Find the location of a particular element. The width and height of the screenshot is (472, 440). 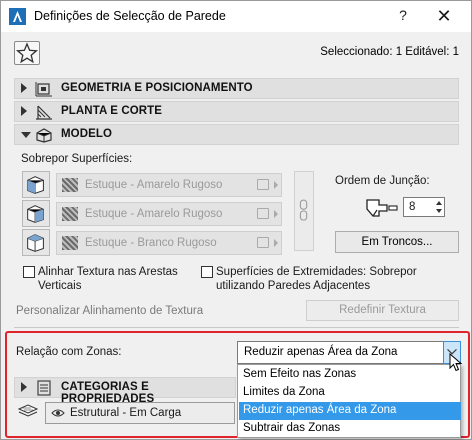

zone-relation-selected: Reduzir apenas Área da Zona is located at coordinates (321, 352).